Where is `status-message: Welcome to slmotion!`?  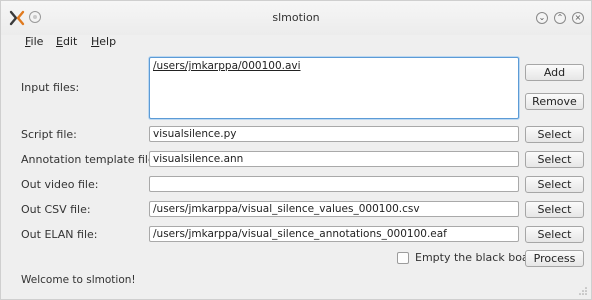
status-message: Welcome to slmotion! is located at coordinates (78, 280).